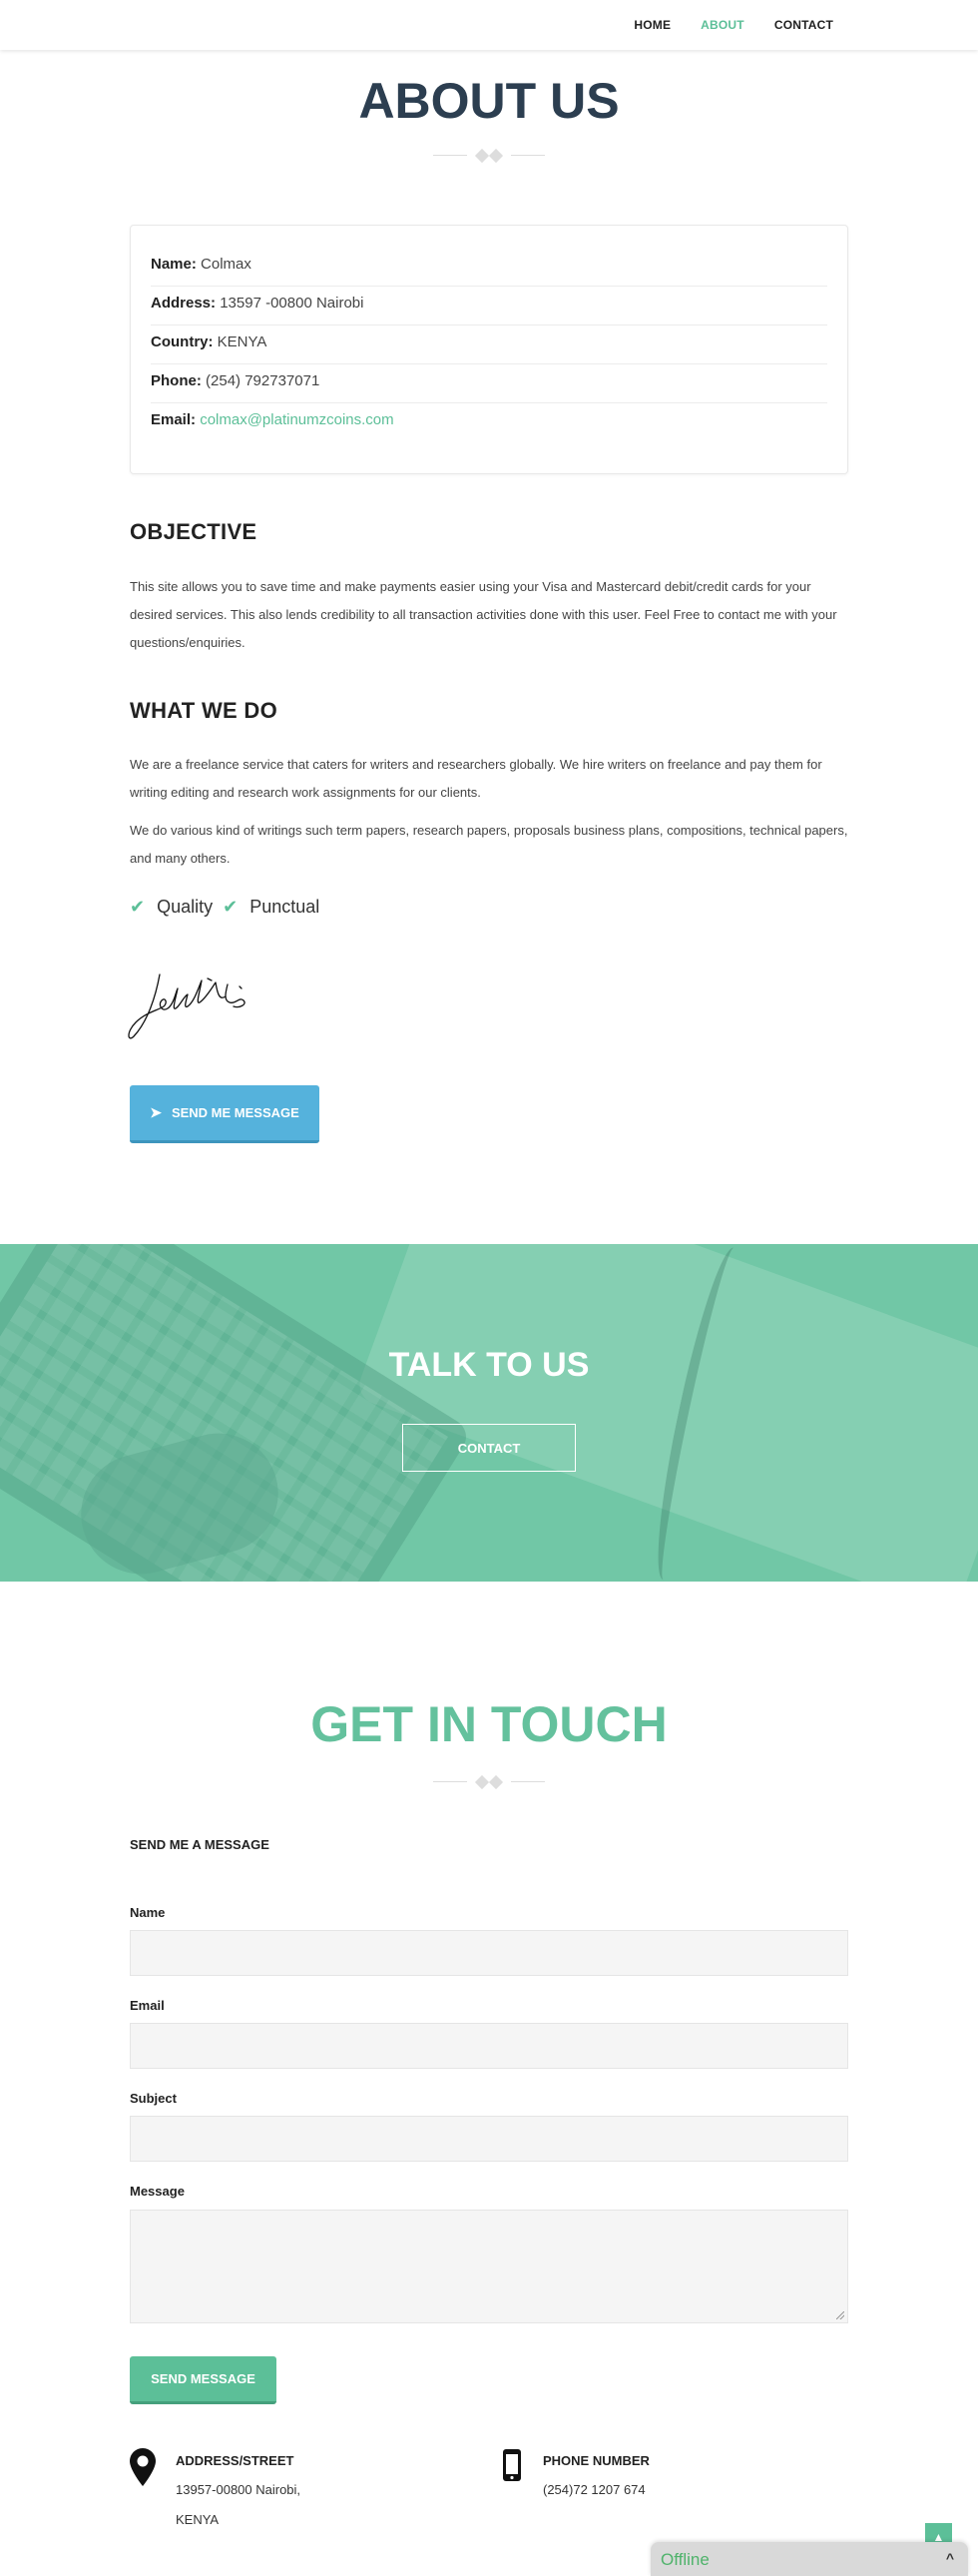 This screenshot has height=2576, width=978. What do you see at coordinates (722, 25) in the screenshot?
I see `nav-about: ABOUT` at bounding box center [722, 25].